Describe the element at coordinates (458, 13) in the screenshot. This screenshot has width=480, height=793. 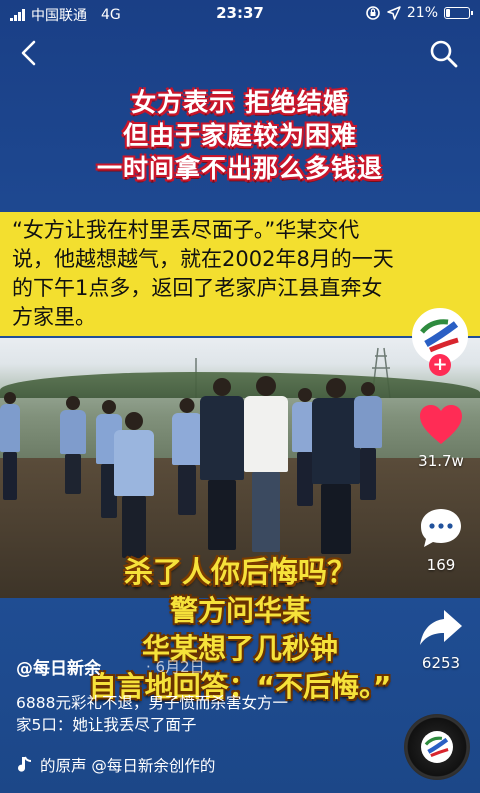
I see `battery-icon` at that location.